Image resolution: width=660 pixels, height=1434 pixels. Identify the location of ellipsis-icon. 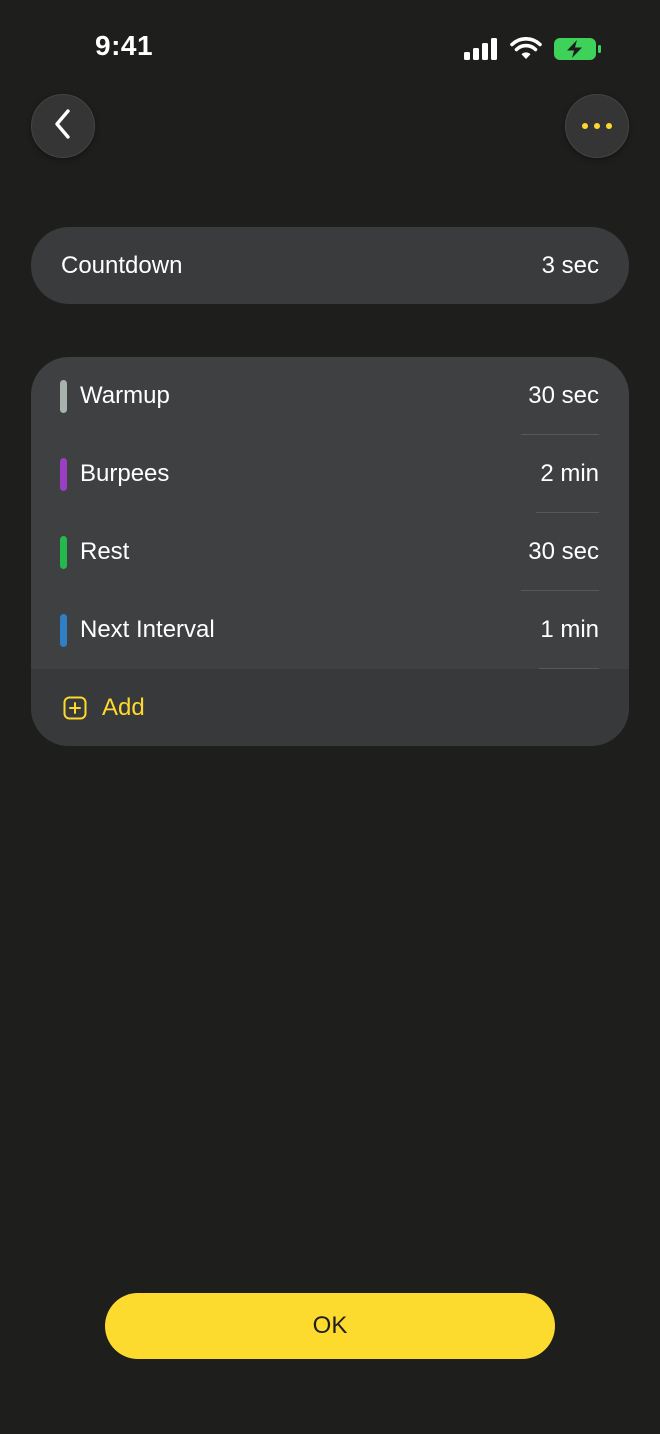
(597, 126).